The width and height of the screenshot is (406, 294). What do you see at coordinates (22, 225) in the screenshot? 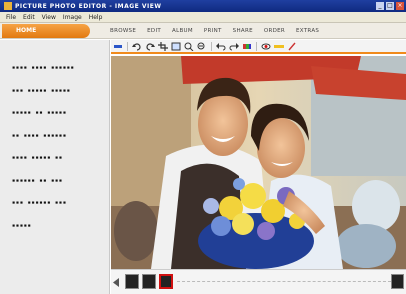
I see `info-line: ▪▪▪▪▪` at bounding box center [22, 225].